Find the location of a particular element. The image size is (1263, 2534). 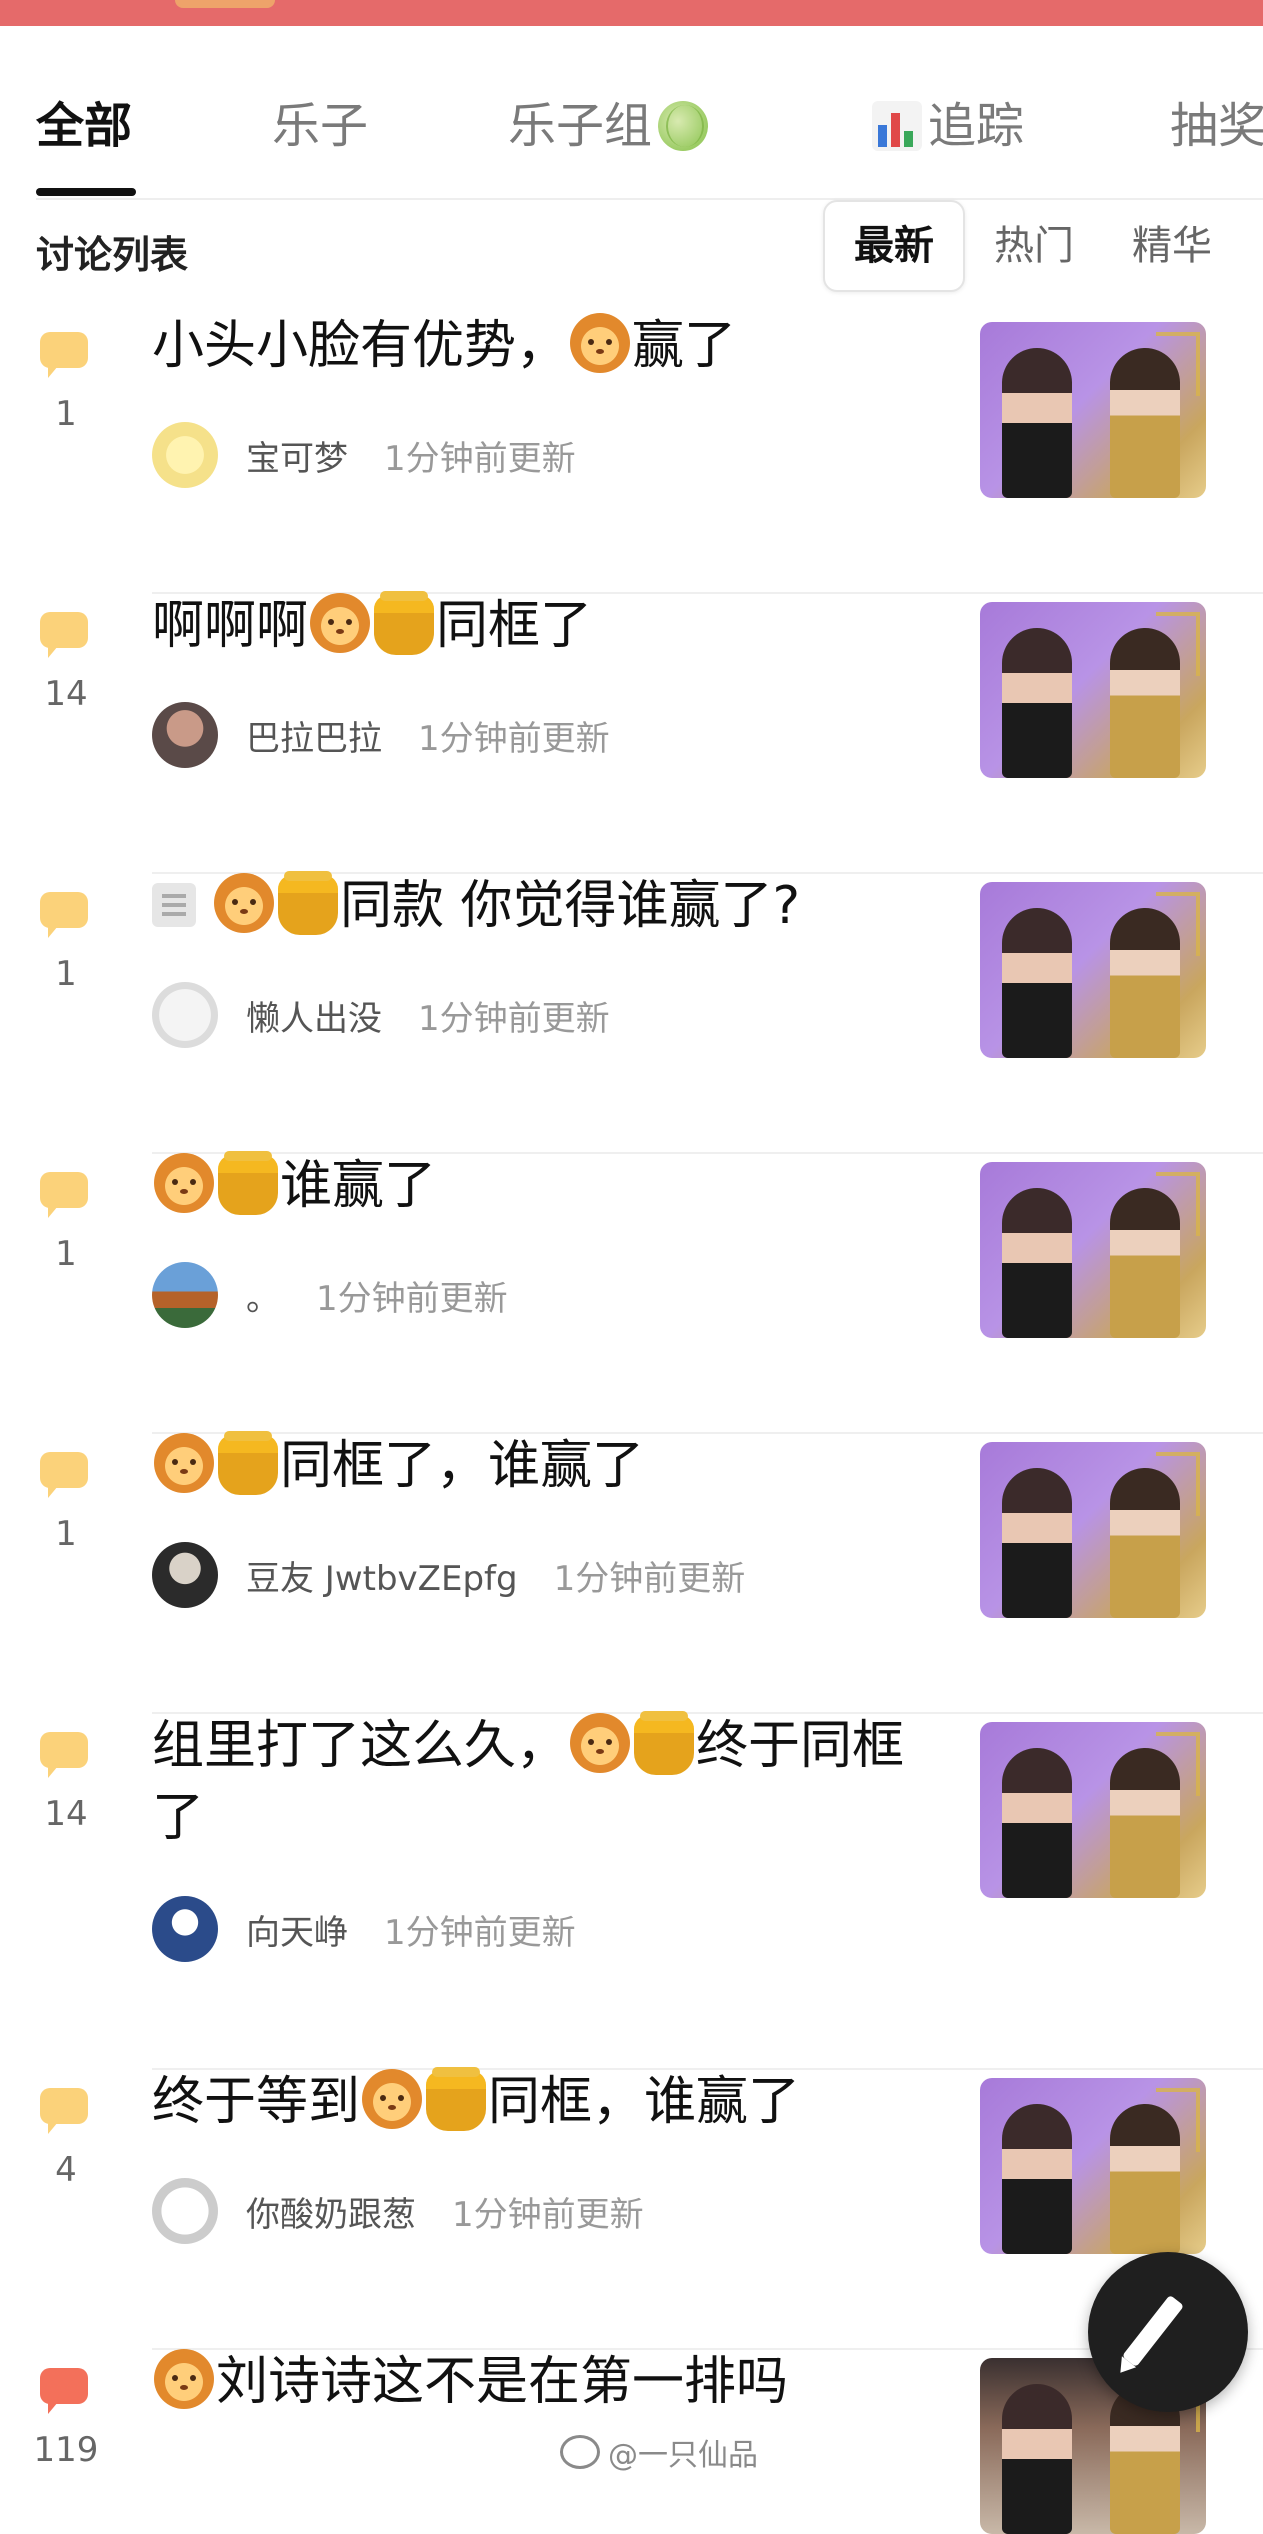

tab-fun: 乐子 is located at coordinates (320, 126).